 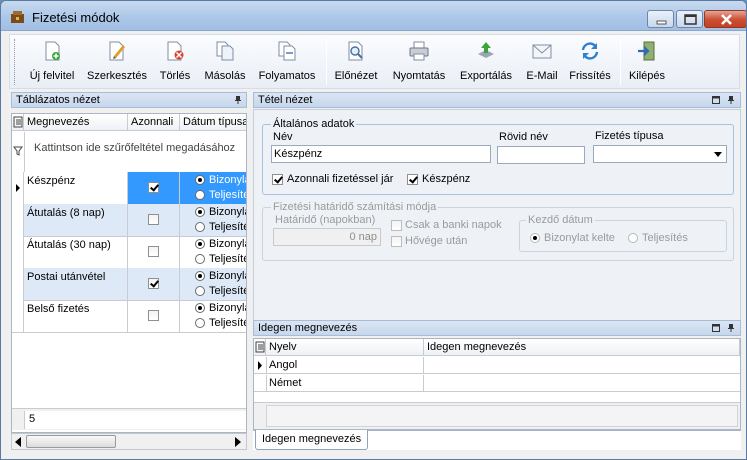 I want to click on scroll-left-icon, so click(x=18, y=442).